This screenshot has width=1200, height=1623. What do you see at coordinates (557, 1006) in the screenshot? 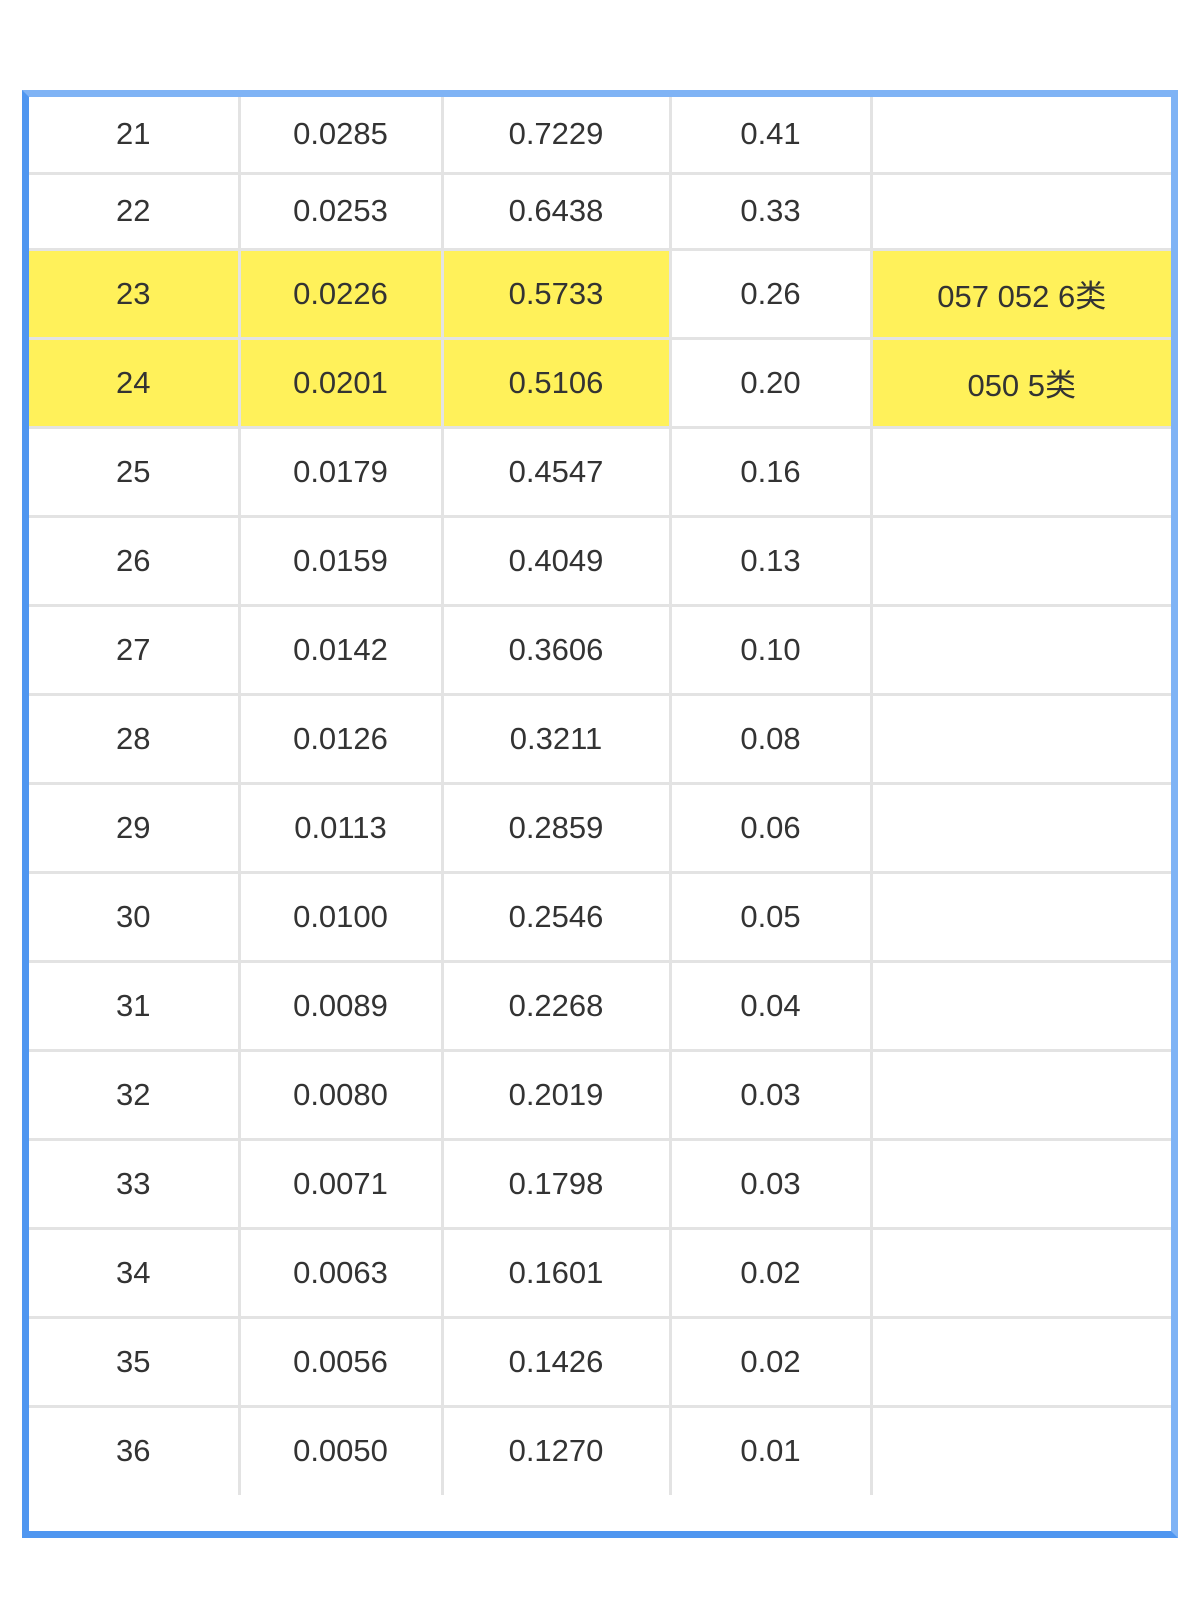
I see `table-cell: 0.2268` at bounding box center [557, 1006].